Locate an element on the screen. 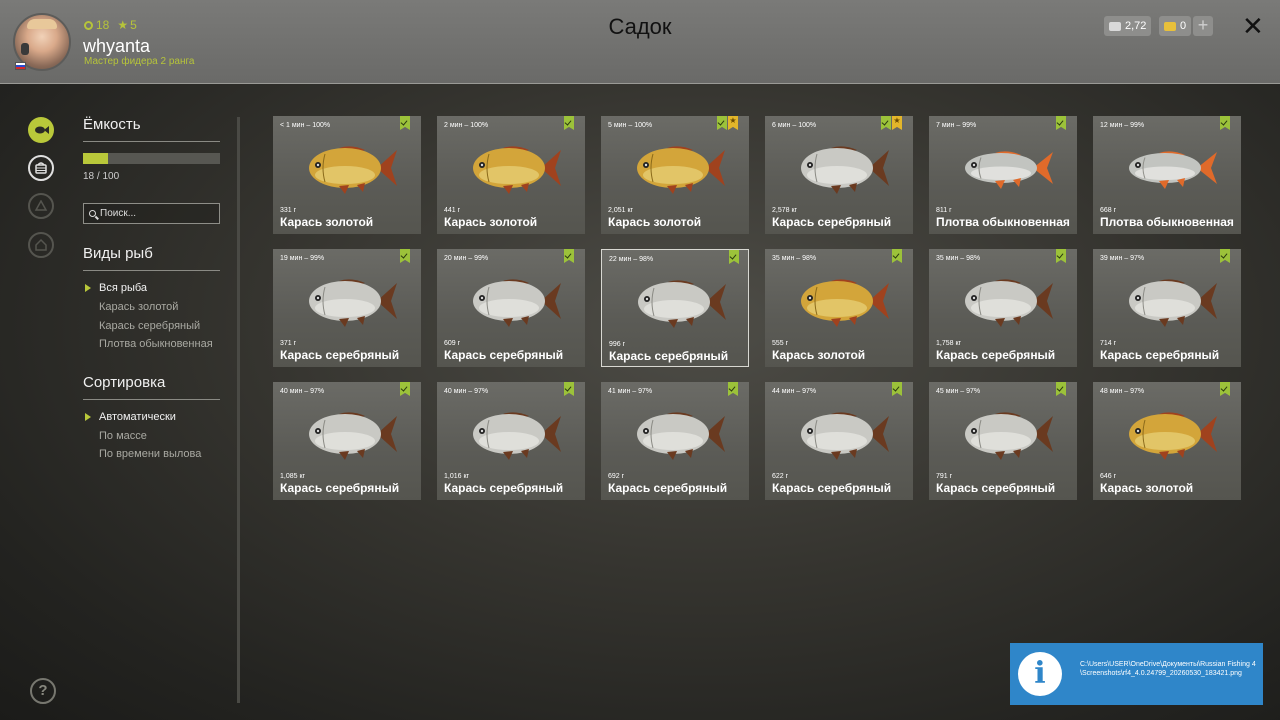 The height and width of the screenshot is (720, 1280). species-heading: Виды рыб is located at coordinates (118, 253).